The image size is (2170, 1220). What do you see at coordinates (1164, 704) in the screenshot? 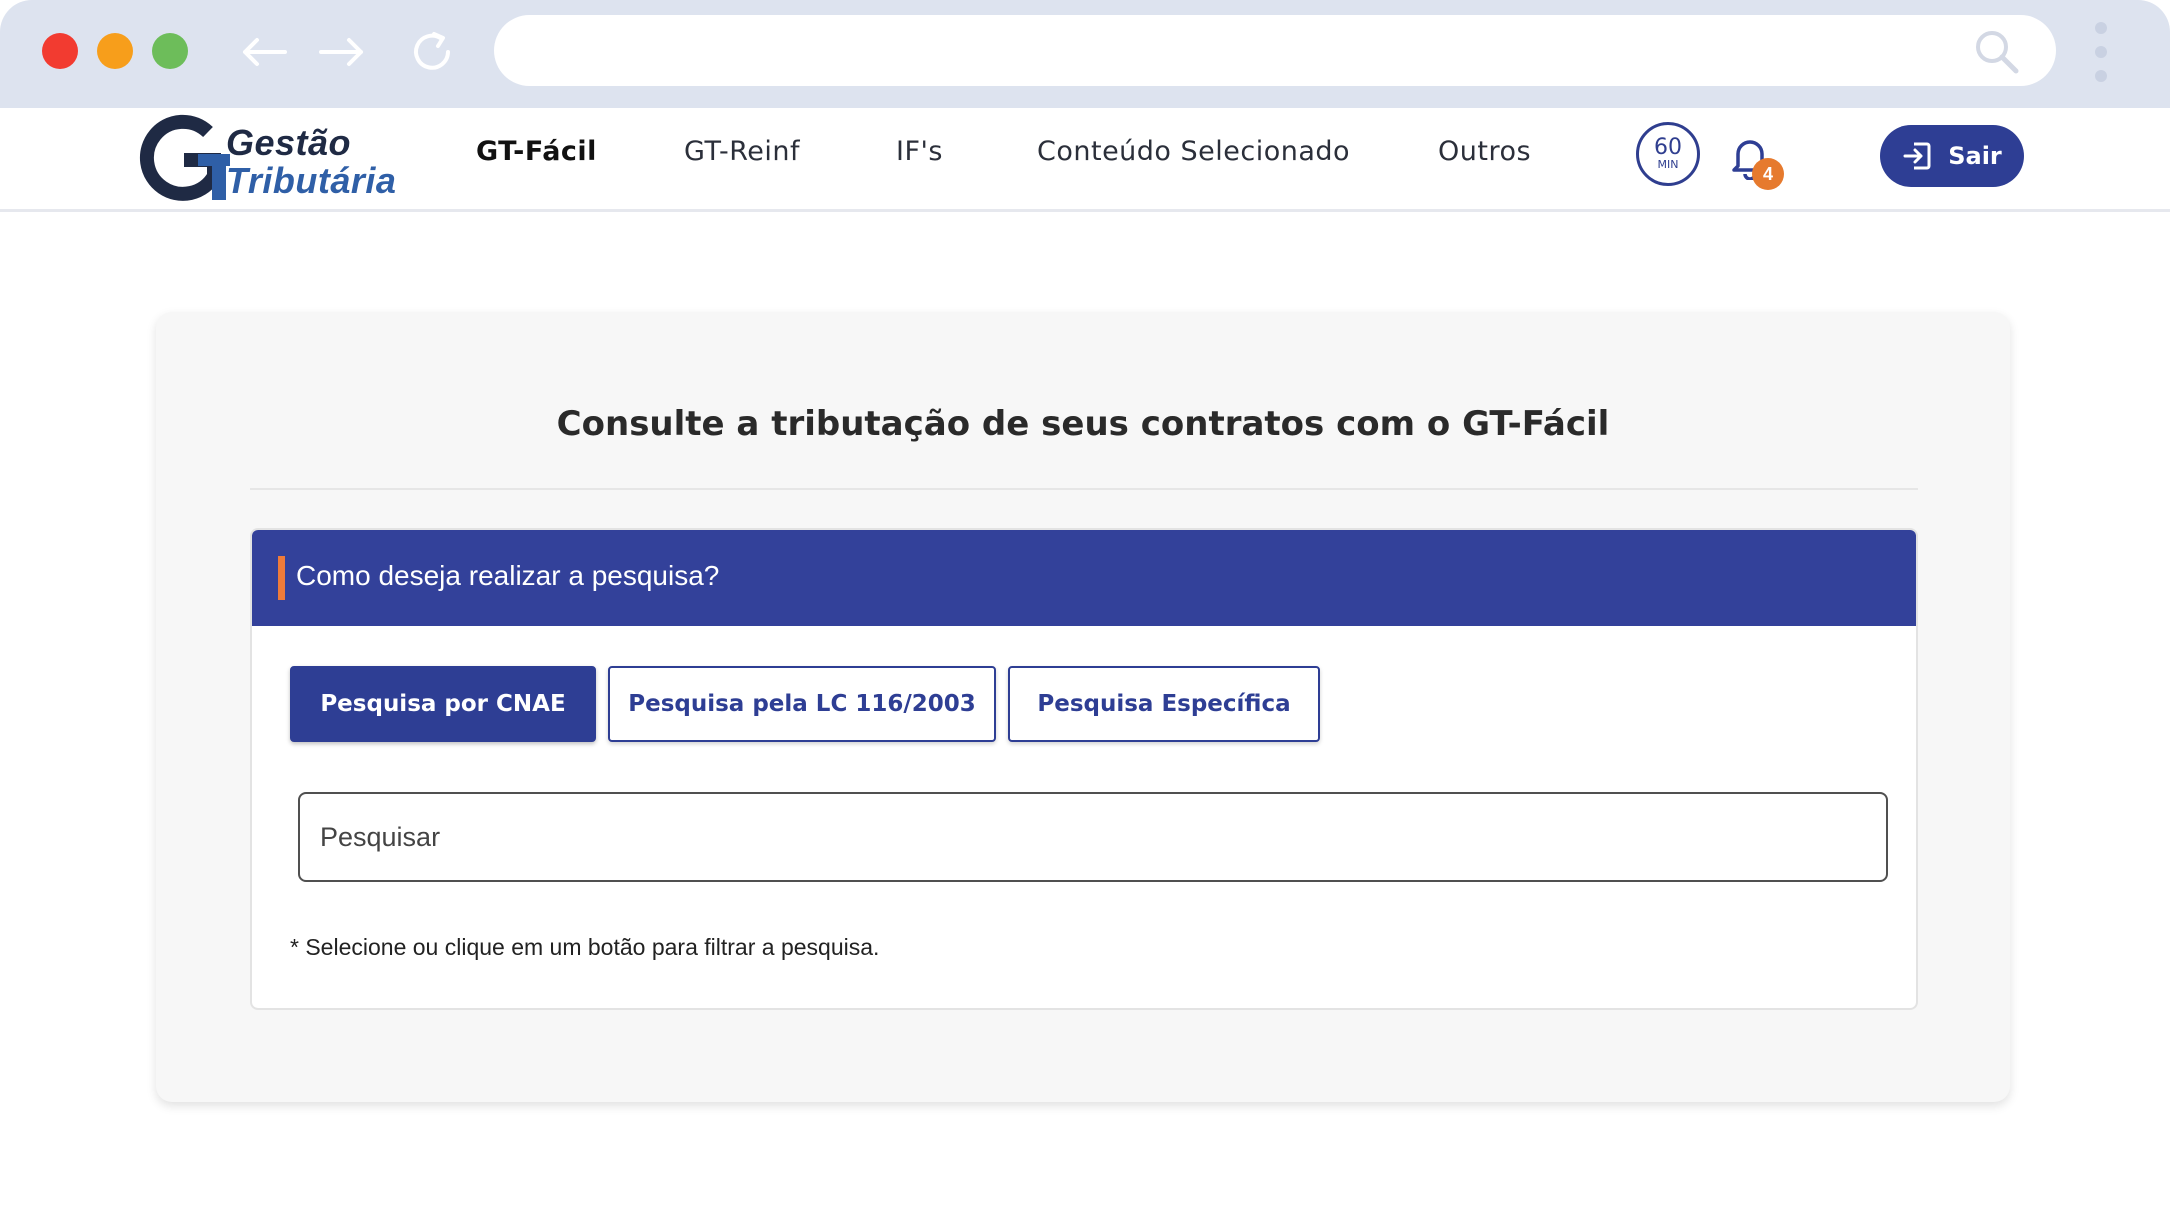
I see `filter-especifica-button: Pesquisa Específica` at bounding box center [1164, 704].